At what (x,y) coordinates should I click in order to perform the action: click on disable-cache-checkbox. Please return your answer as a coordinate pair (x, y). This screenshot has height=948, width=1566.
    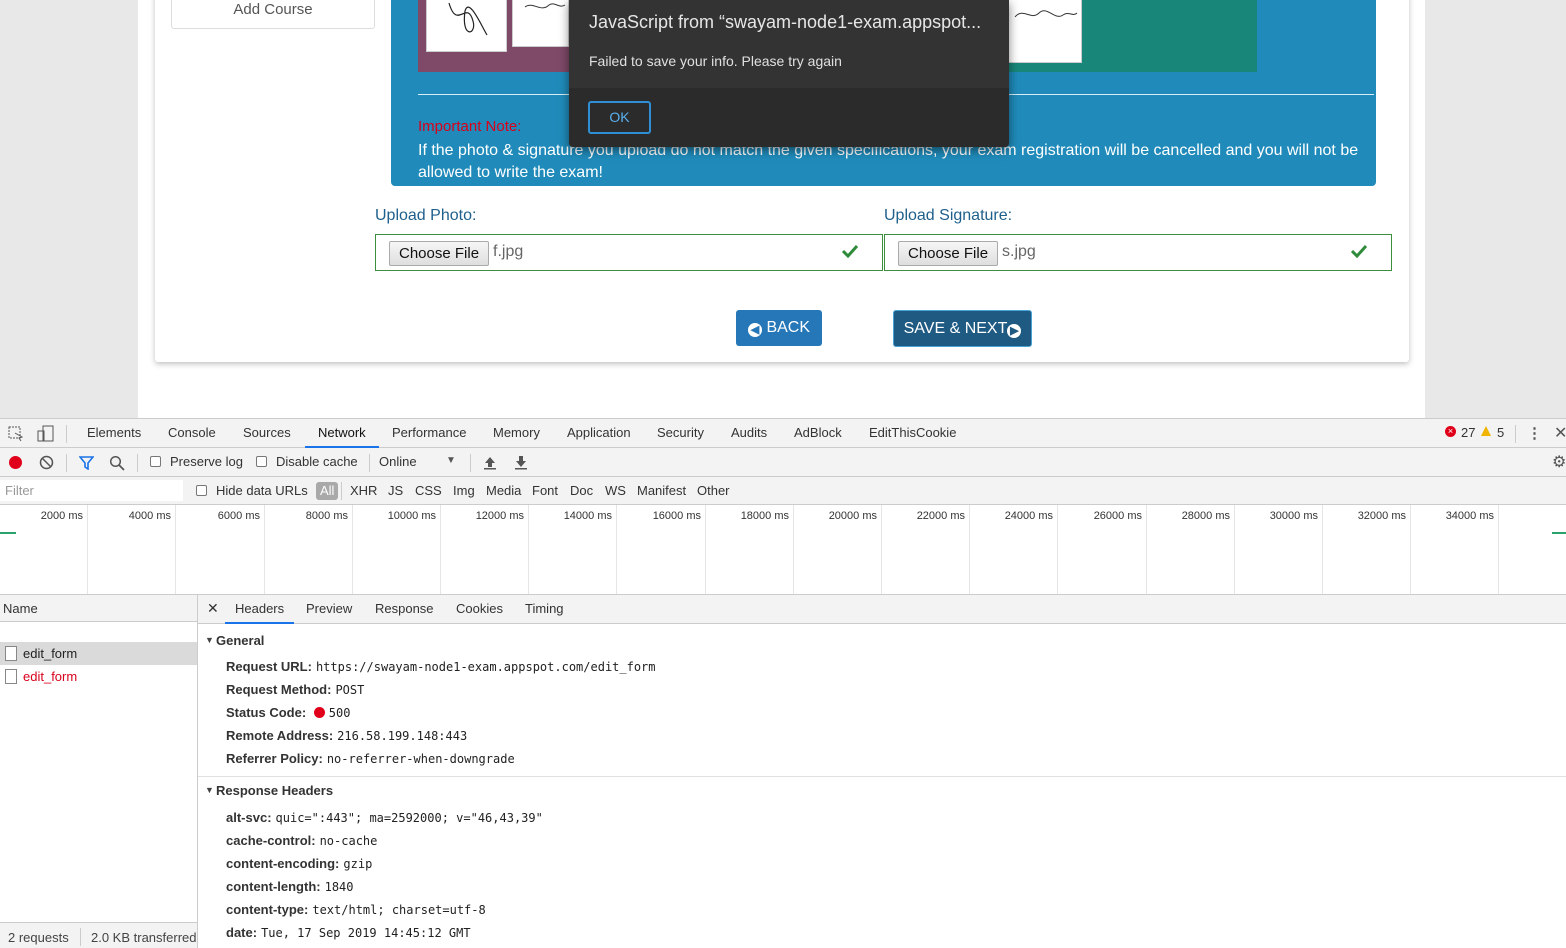
    Looking at the image, I should click on (261, 461).